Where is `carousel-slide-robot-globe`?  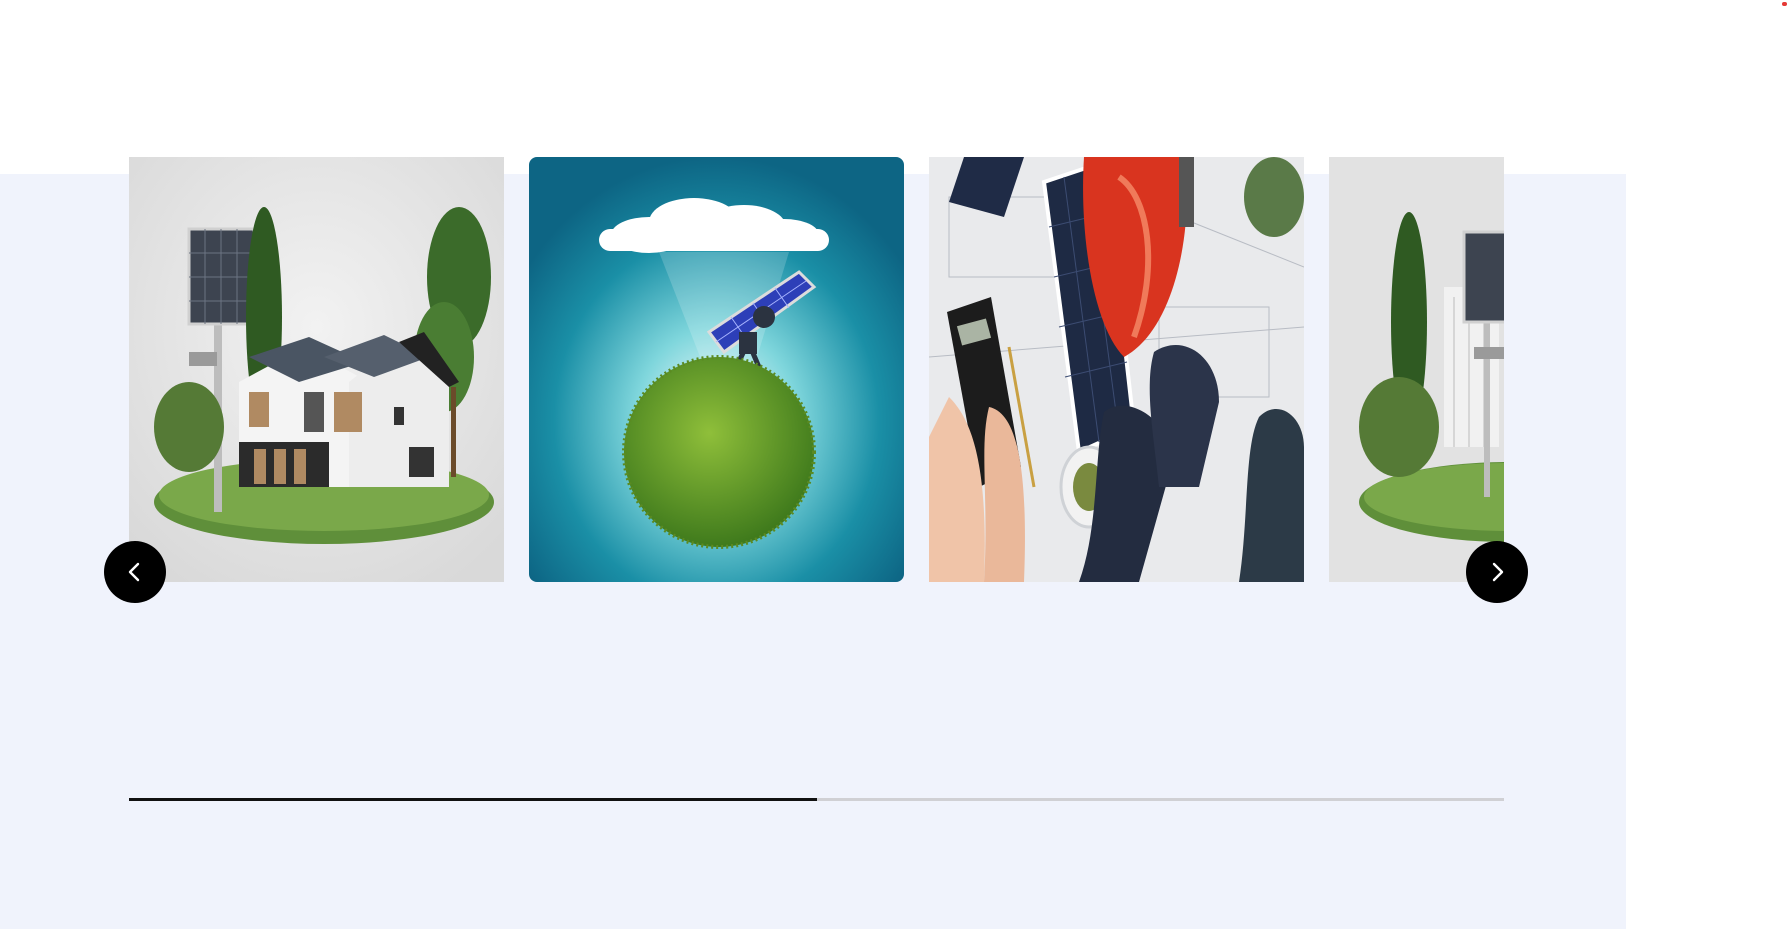
carousel-slide-robot-globe is located at coordinates (716, 369).